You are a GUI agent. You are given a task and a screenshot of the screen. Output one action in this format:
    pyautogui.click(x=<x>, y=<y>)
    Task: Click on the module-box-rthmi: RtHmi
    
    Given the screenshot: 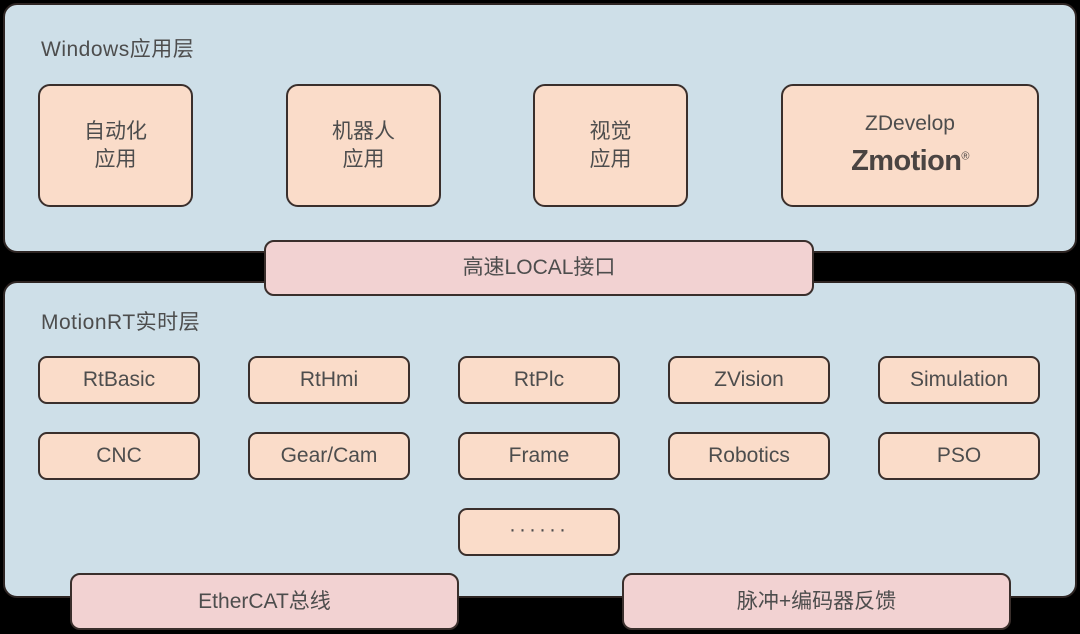 What is the action you would take?
    pyautogui.click(x=329, y=380)
    